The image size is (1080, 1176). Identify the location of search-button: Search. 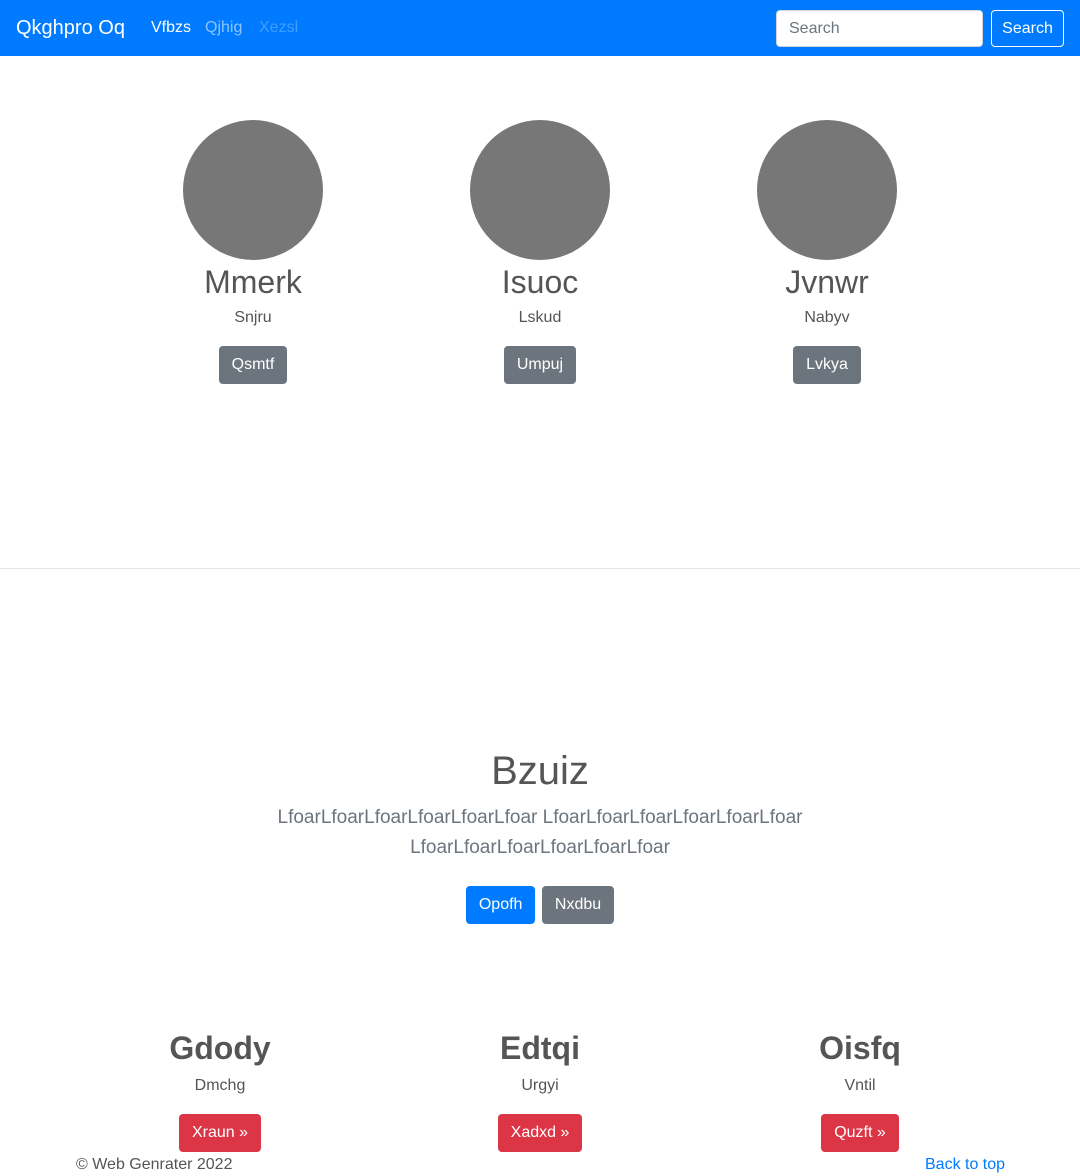
(1027, 28).